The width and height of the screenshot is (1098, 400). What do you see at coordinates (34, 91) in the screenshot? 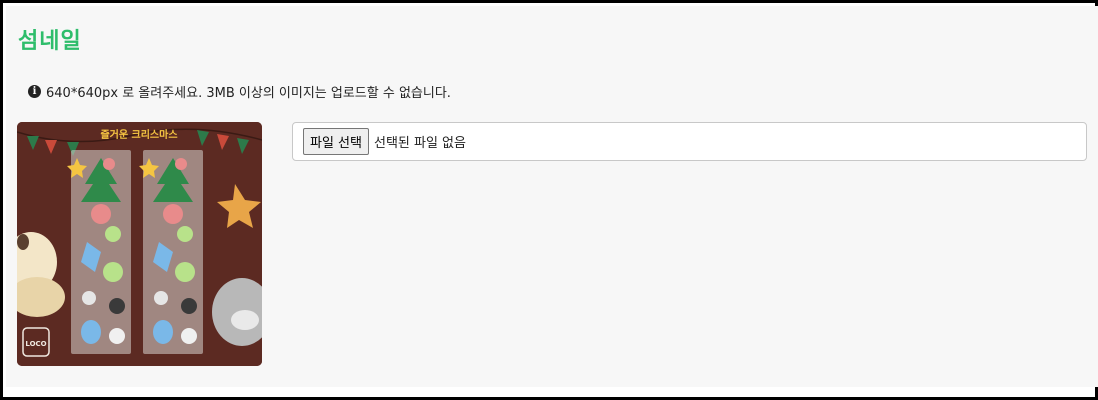
I see `info-circle-icon: i` at bounding box center [34, 91].